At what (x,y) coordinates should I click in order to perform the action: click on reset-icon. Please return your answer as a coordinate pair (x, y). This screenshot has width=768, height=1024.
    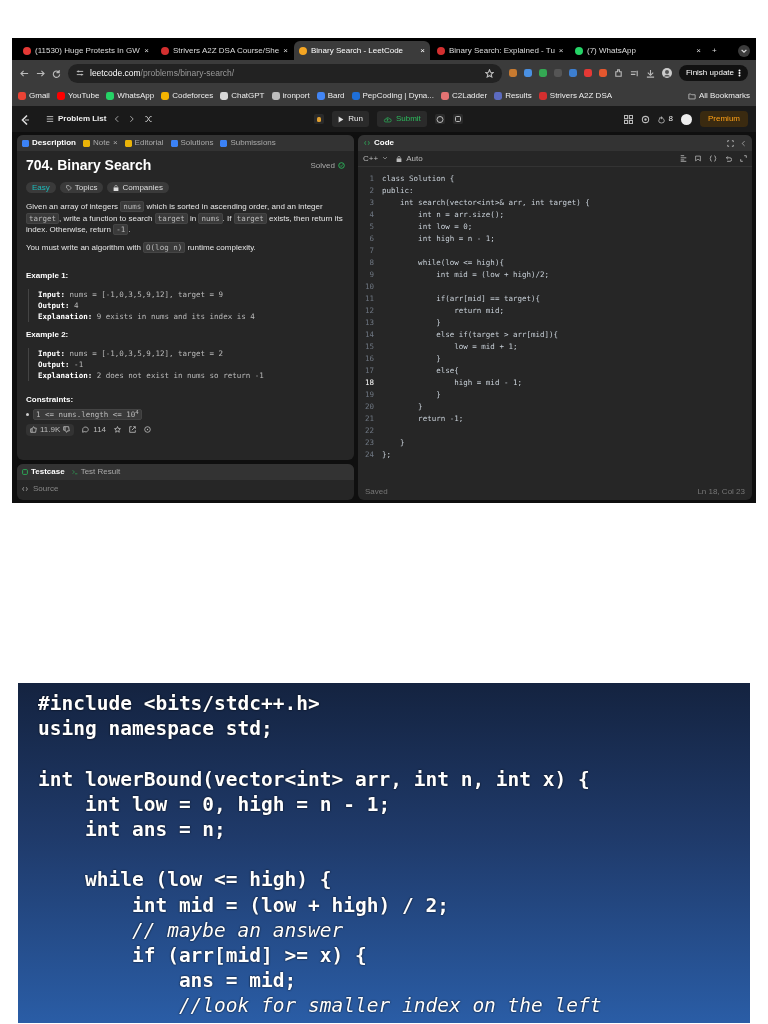
    Looking at the image, I should click on (728, 158).